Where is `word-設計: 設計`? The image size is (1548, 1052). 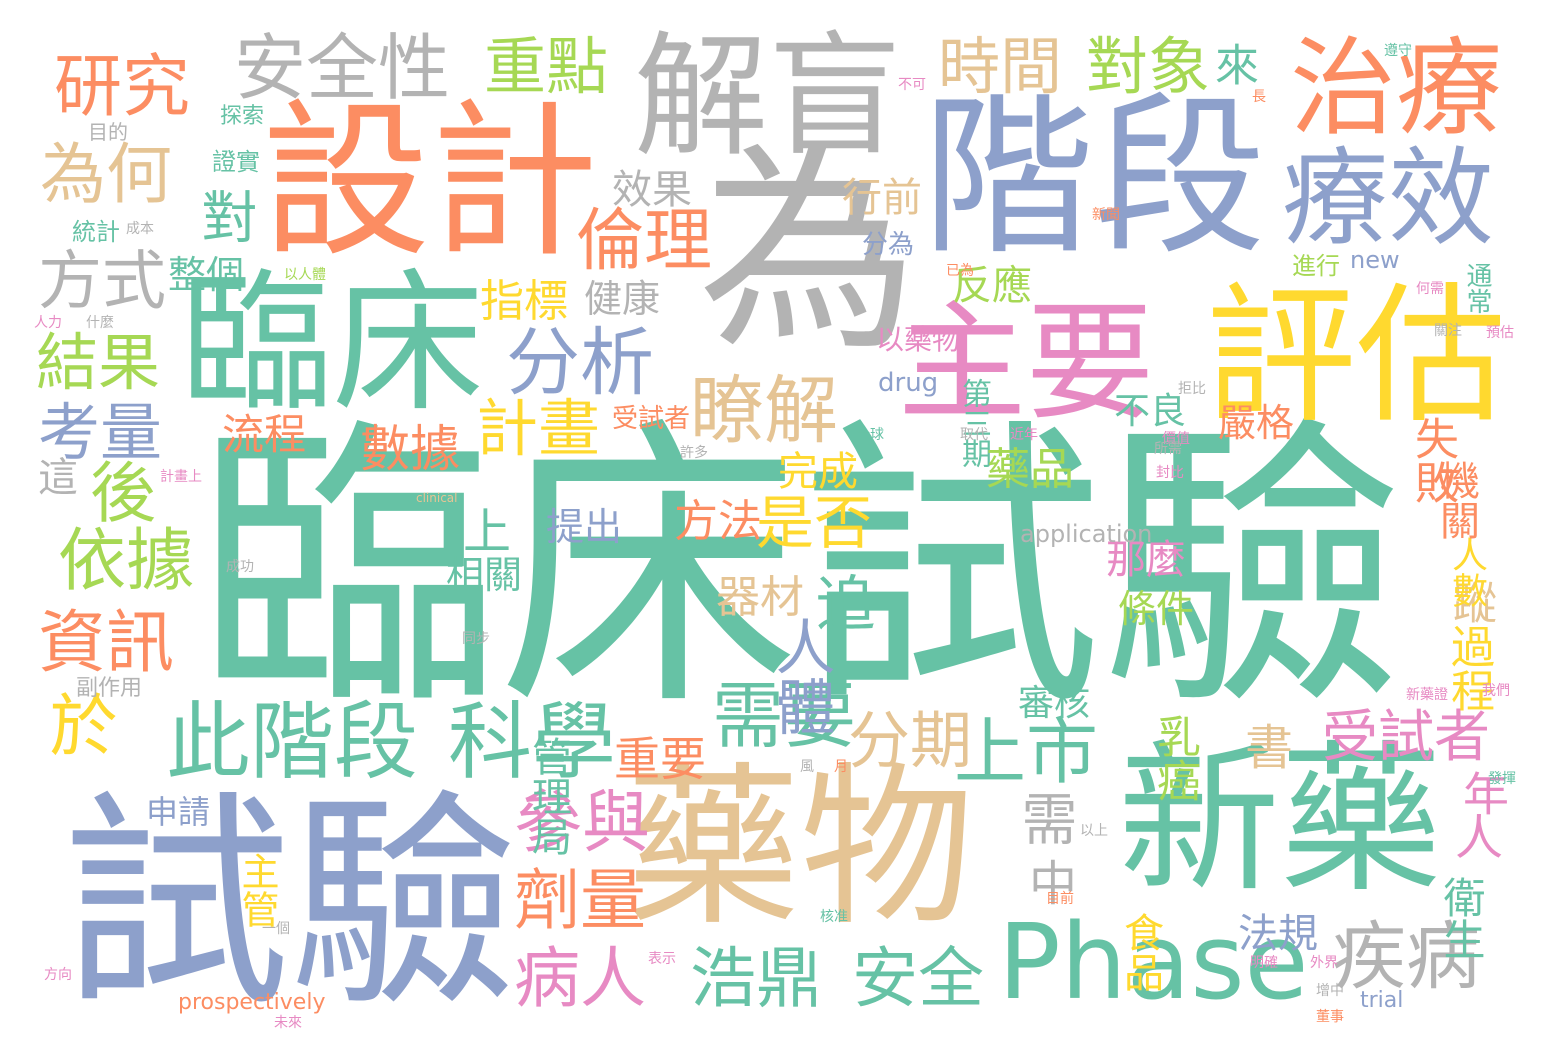
word-設計: 設計 is located at coordinates (430, 182).